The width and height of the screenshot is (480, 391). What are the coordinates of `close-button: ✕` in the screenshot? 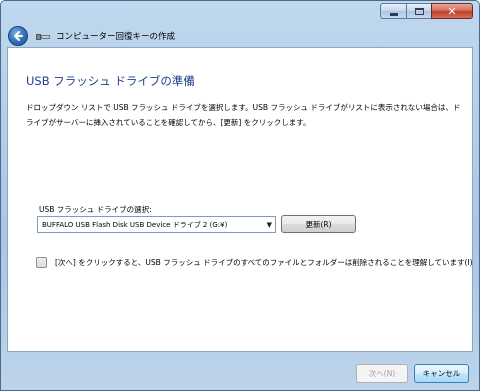 It's located at (452, 11).